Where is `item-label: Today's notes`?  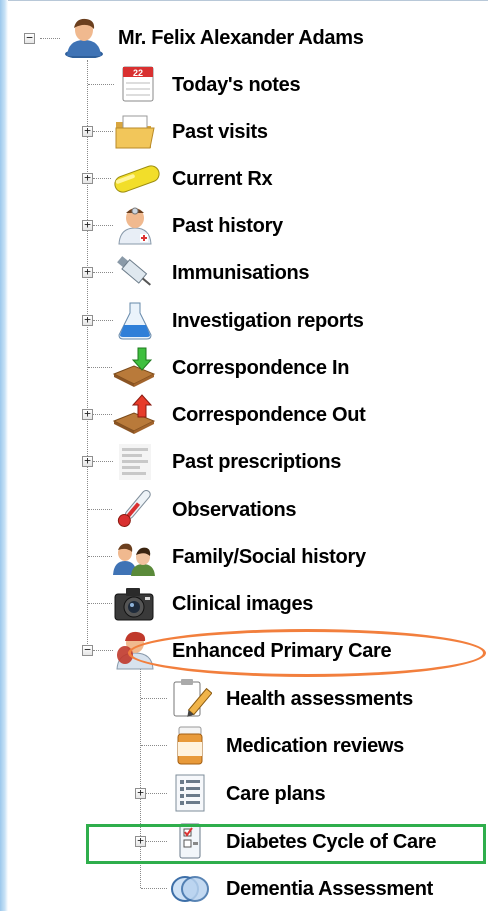
item-label: Today's notes is located at coordinates (236, 85).